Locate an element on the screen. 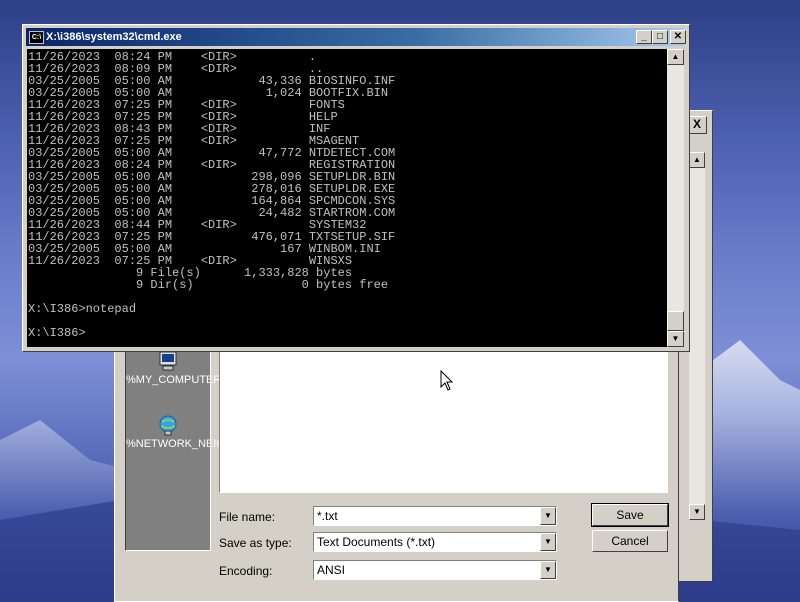 The image size is (800, 602). maximize-icon: □ is located at coordinates (660, 37).